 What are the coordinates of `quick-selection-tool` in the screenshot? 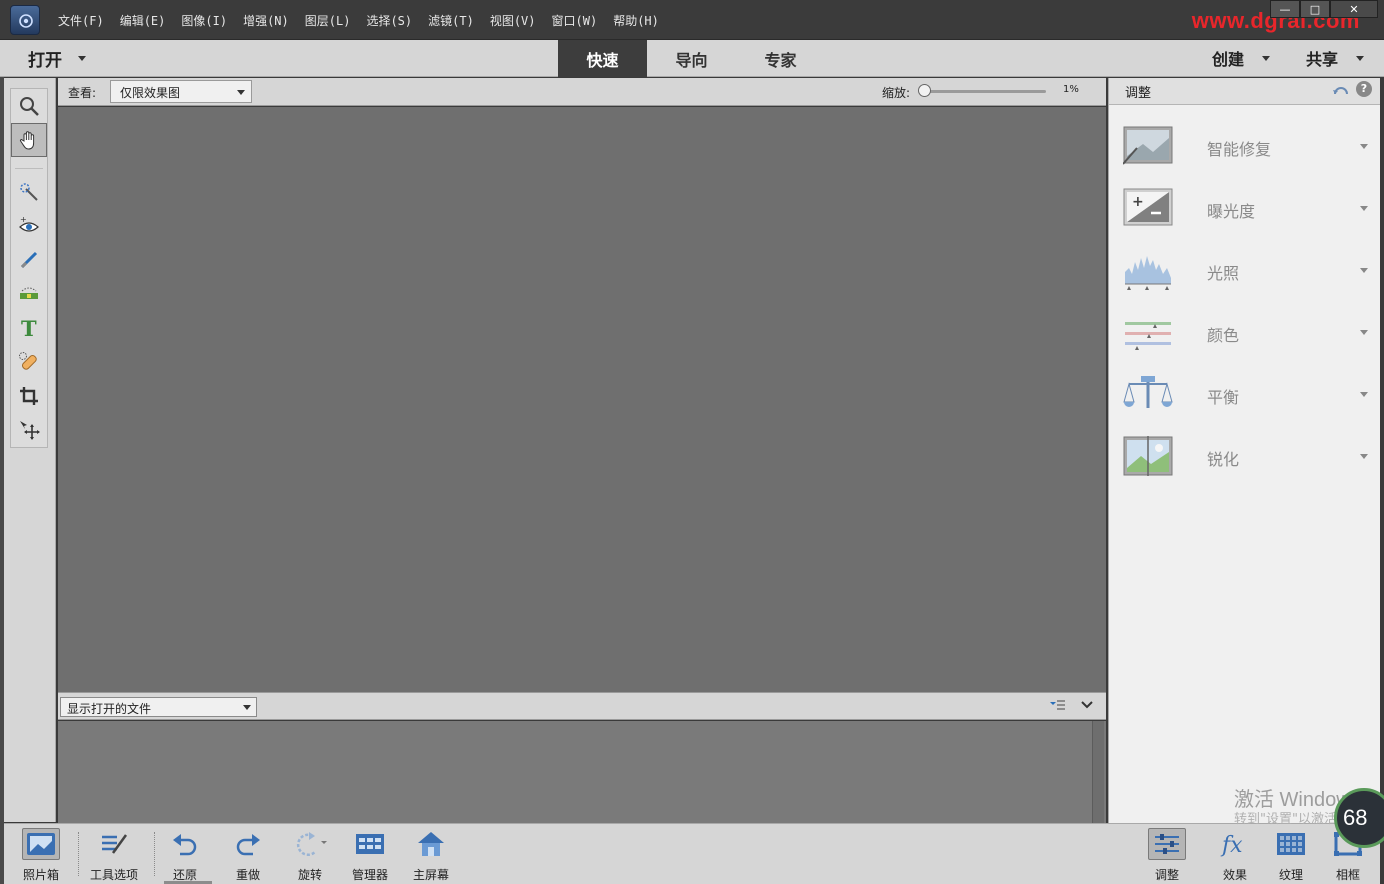 It's located at (29, 192).